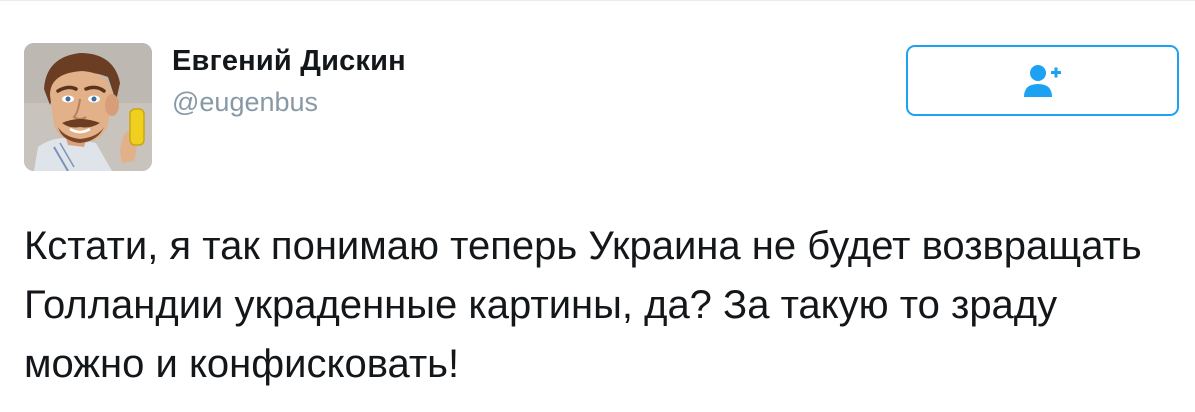 The width and height of the screenshot is (1195, 412). I want to click on follow-button, so click(1042, 80).